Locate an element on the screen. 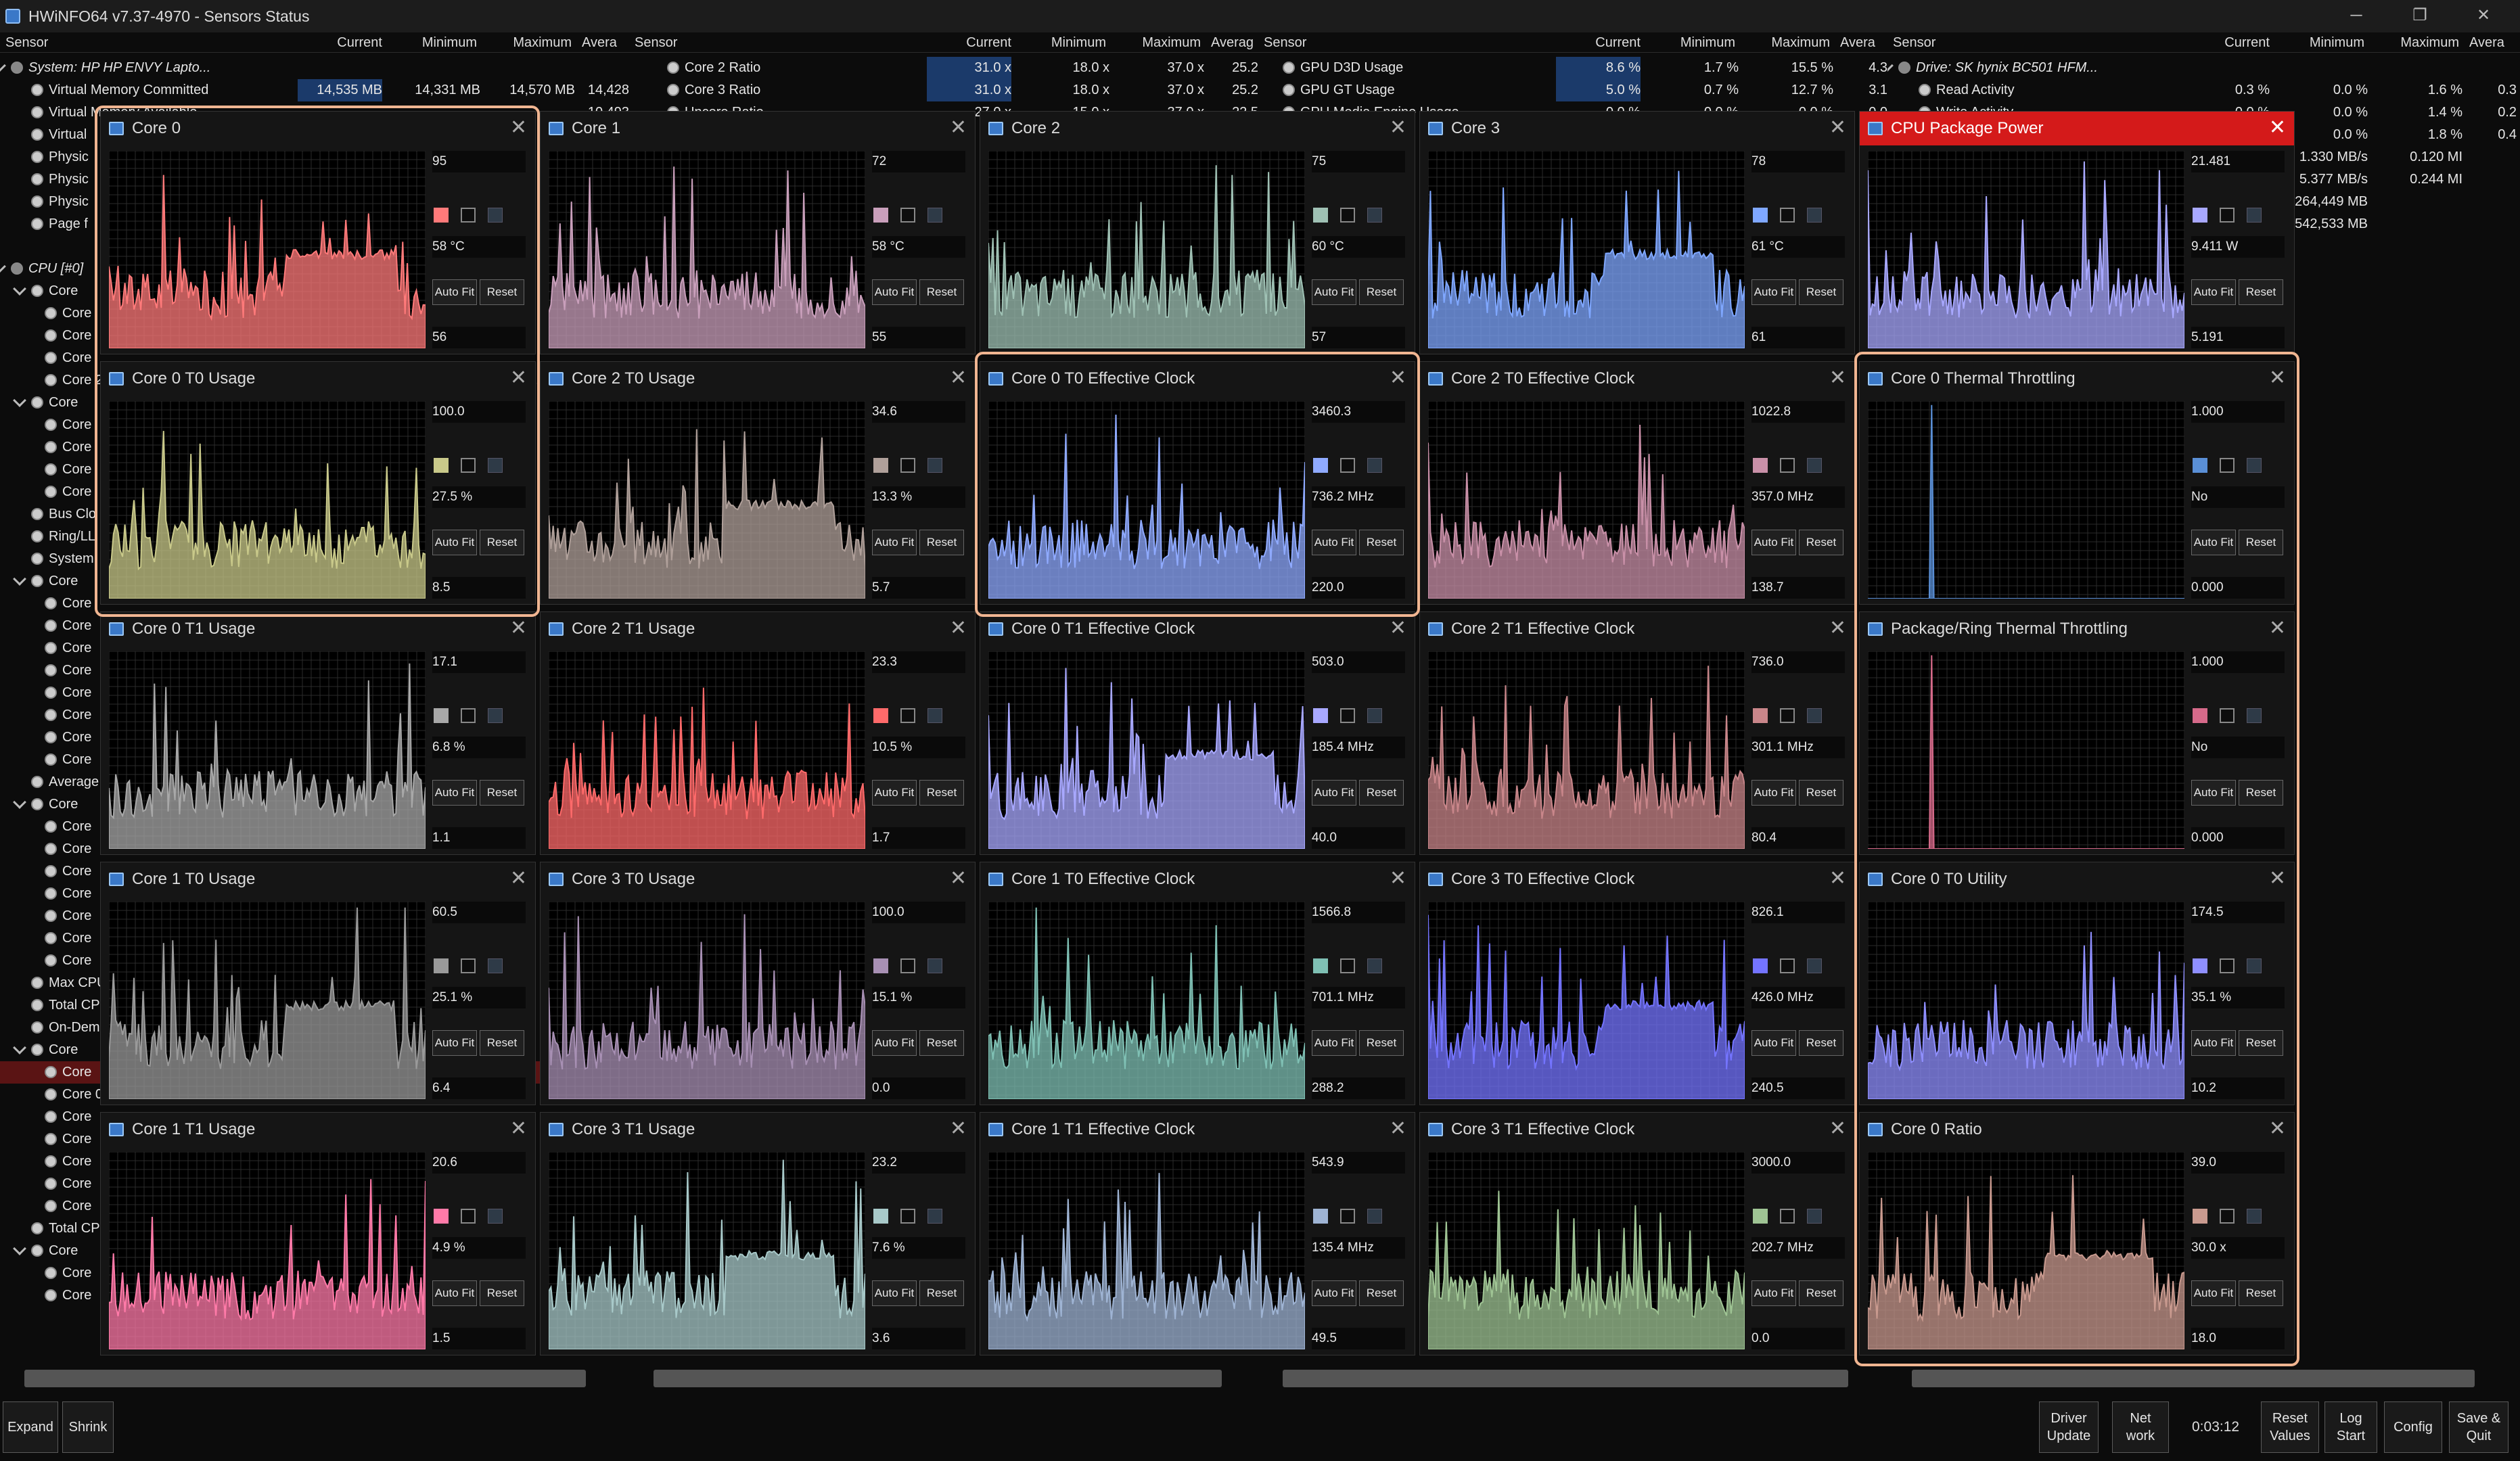 This screenshot has width=2520, height=1461. sensor-row: GPU D3D Usage 8.6 % 1.7 % 15.5 % 4.3 is located at coordinates (1573, 68).